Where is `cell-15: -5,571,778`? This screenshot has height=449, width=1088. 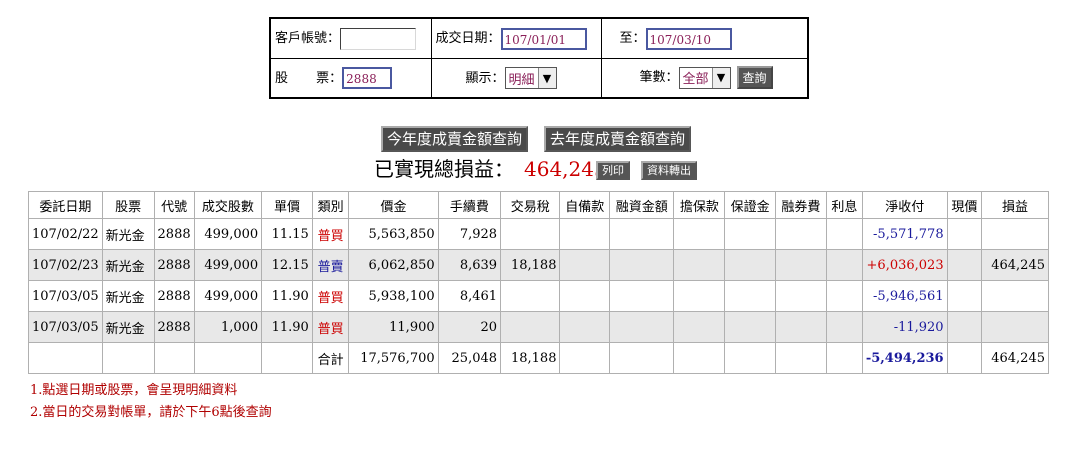 cell-15: -5,571,778 is located at coordinates (904, 234).